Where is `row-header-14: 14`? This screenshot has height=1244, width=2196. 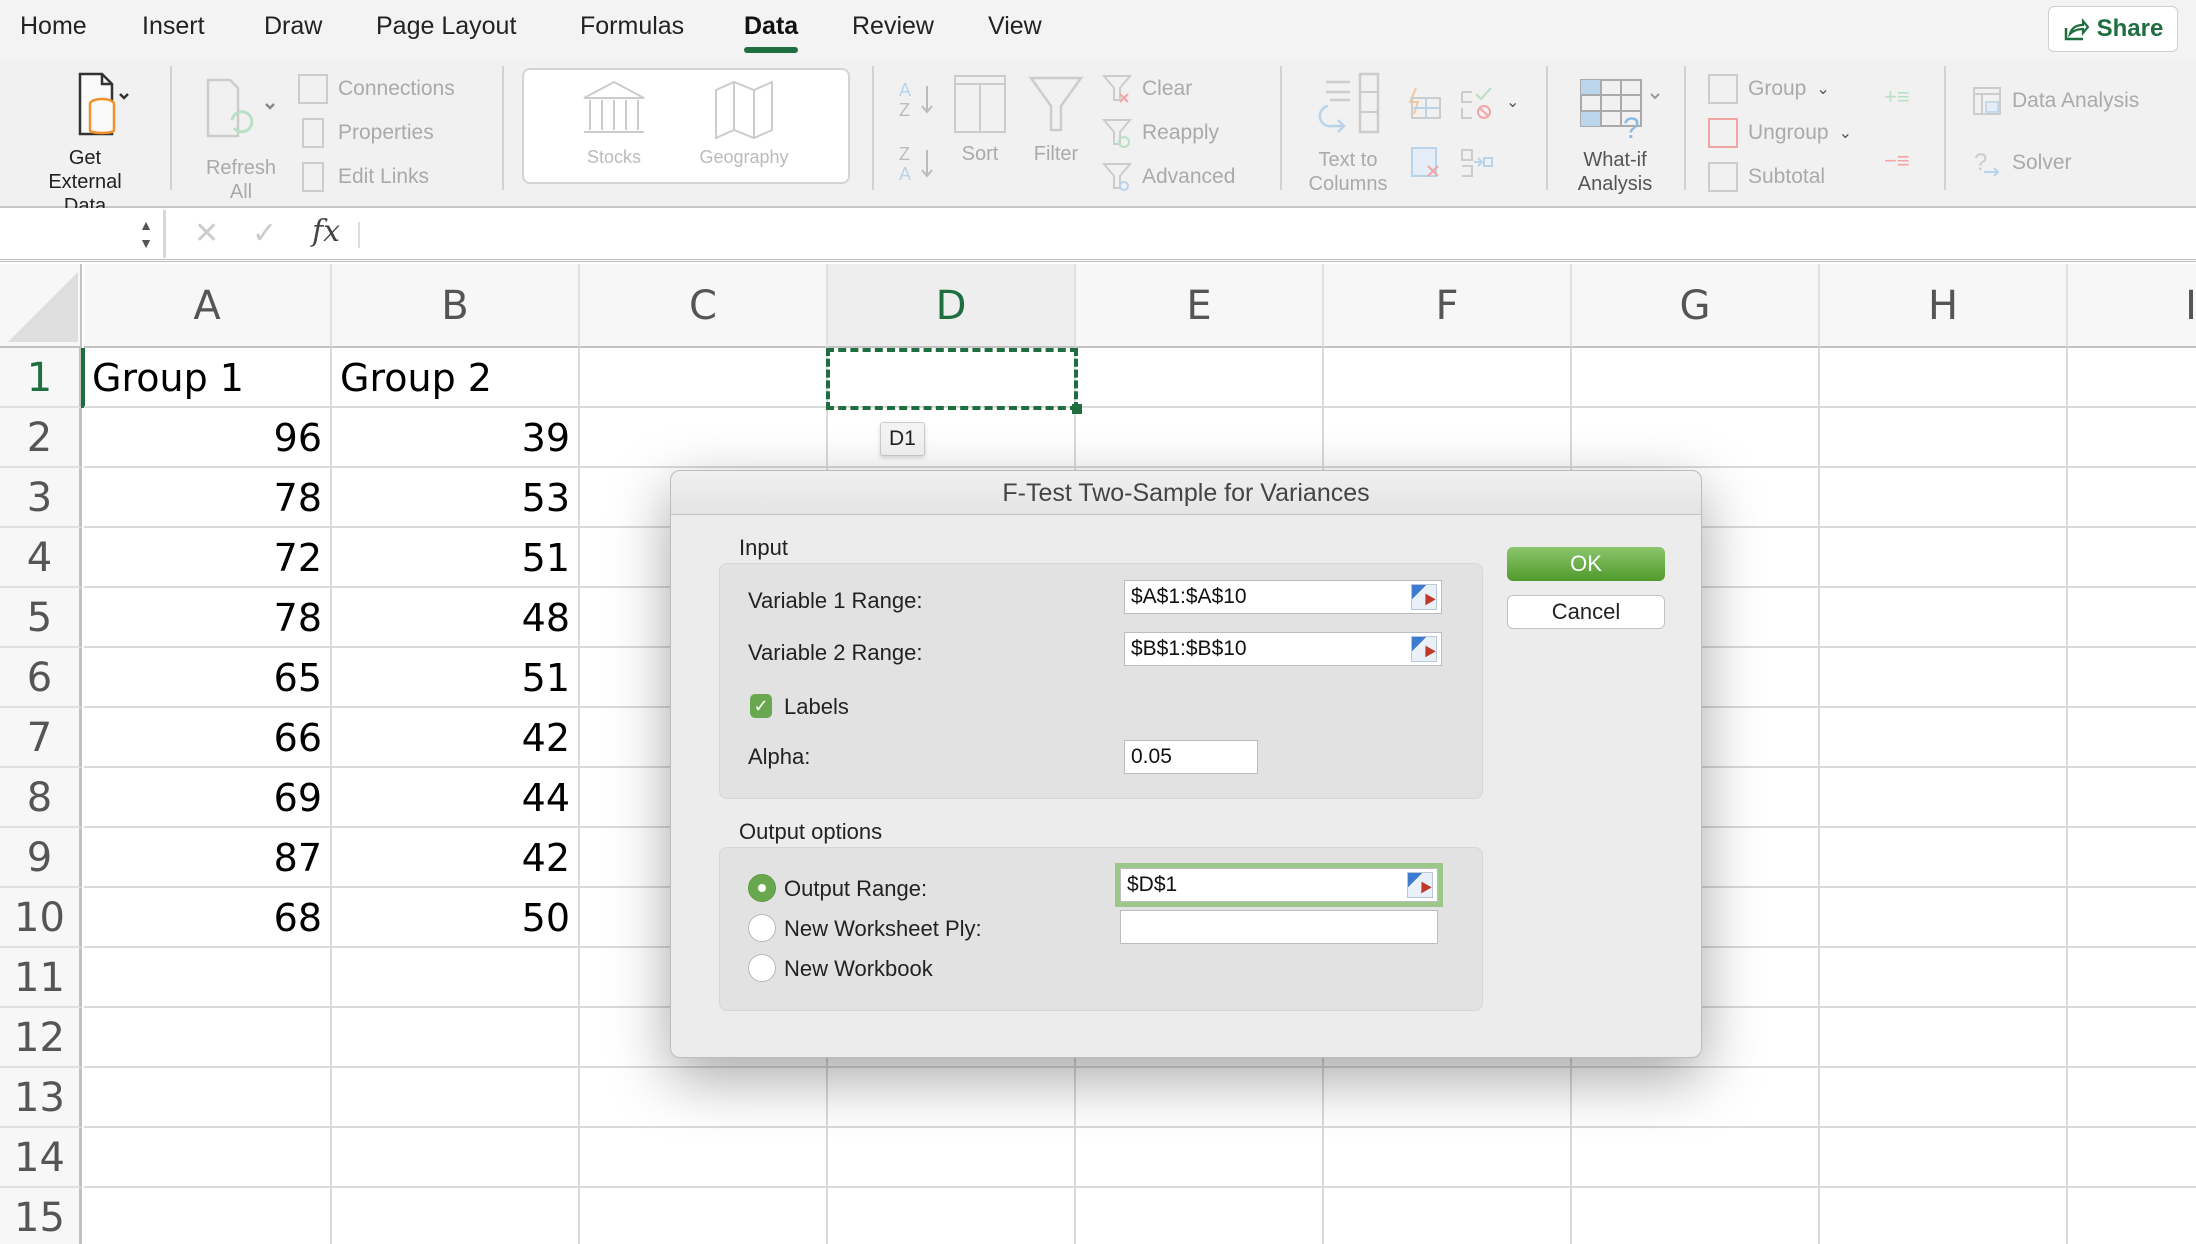 row-header-14: 14 is located at coordinates (41, 1158).